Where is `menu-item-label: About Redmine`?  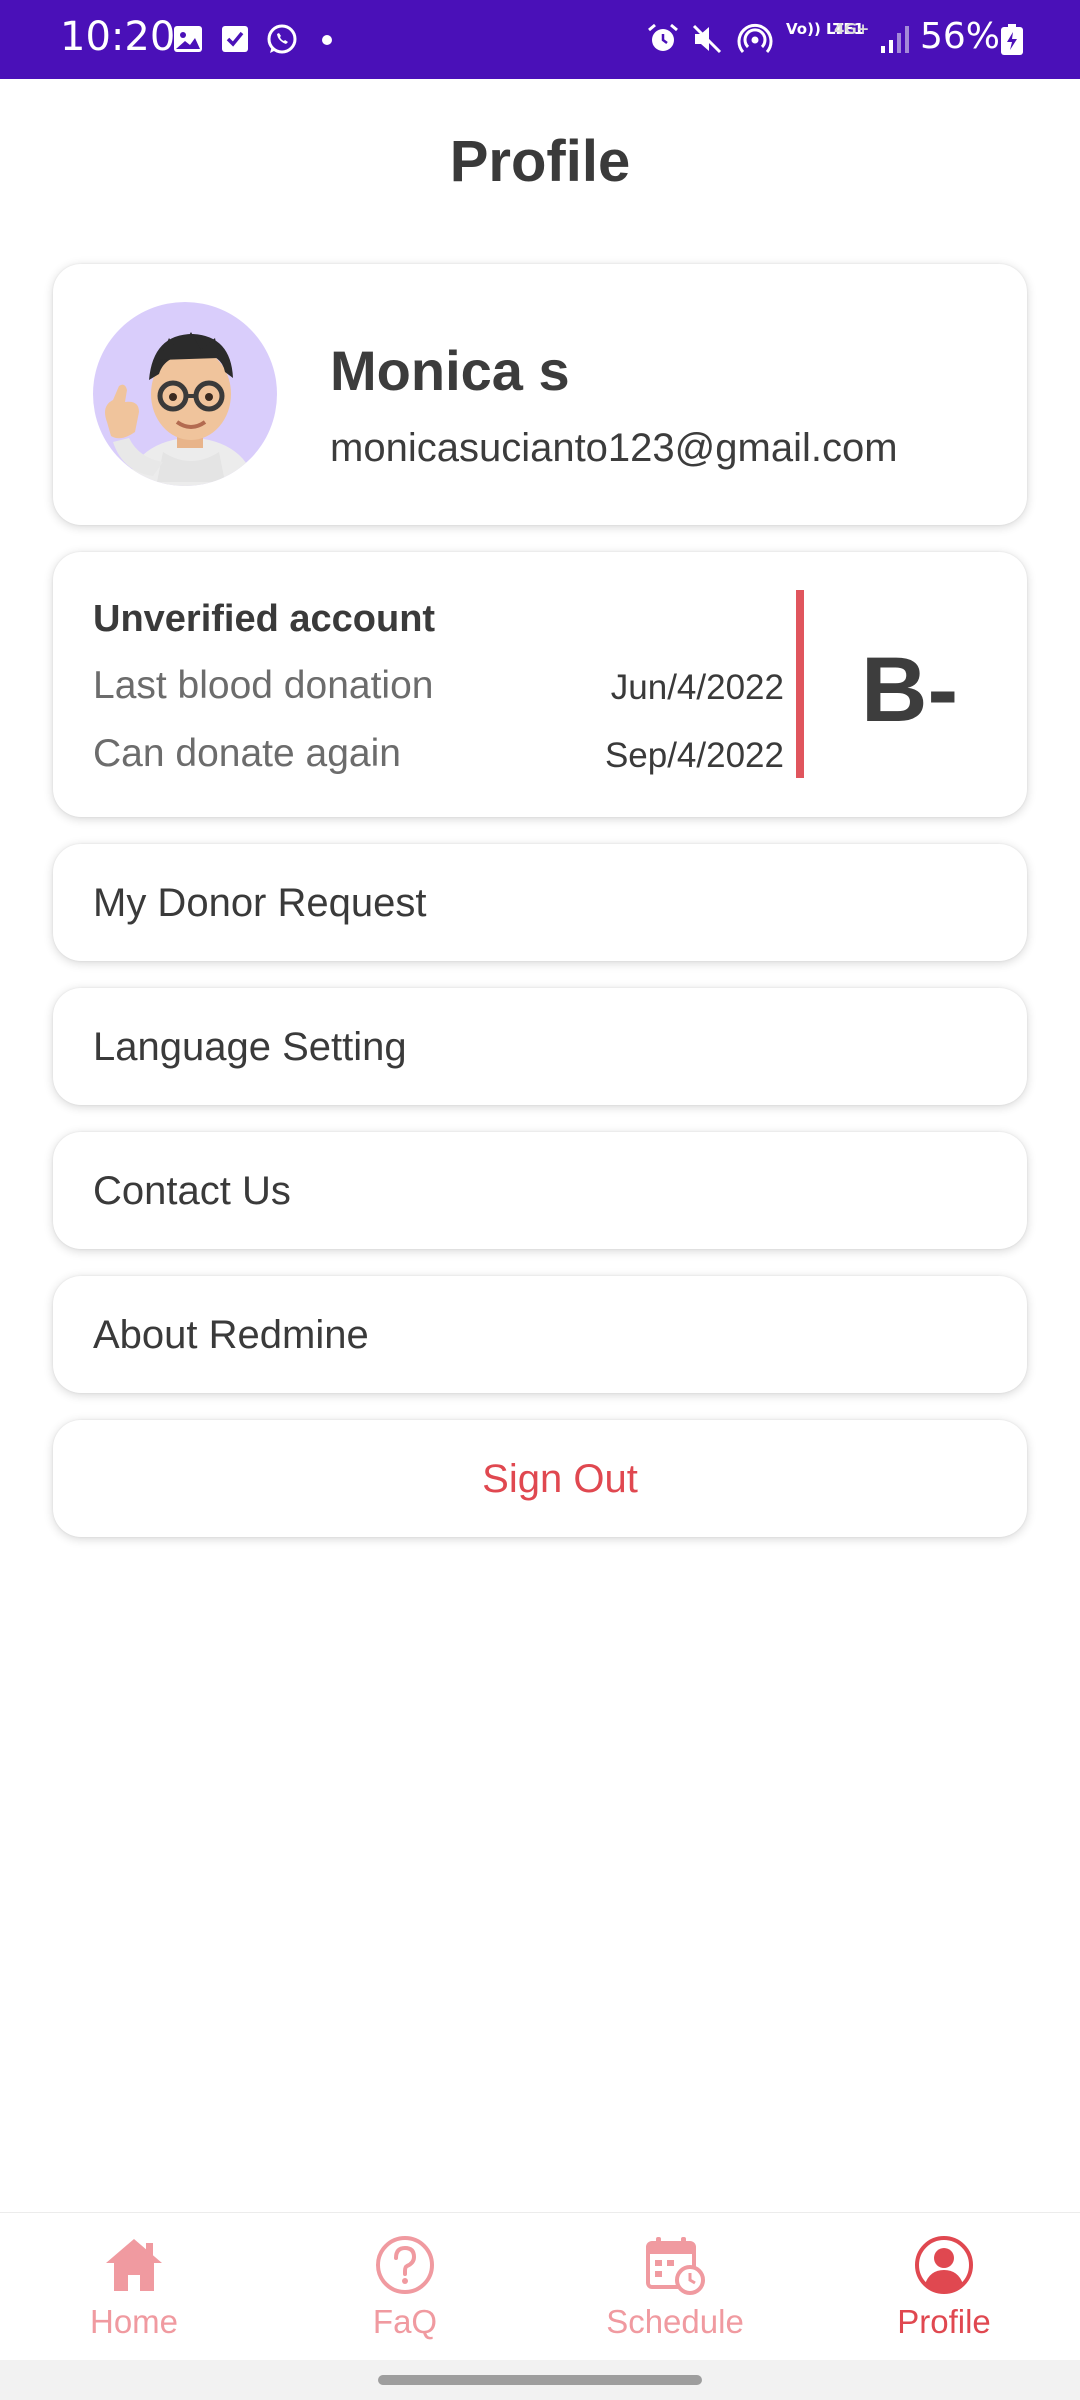 menu-item-label: About Redmine is located at coordinates (231, 1335).